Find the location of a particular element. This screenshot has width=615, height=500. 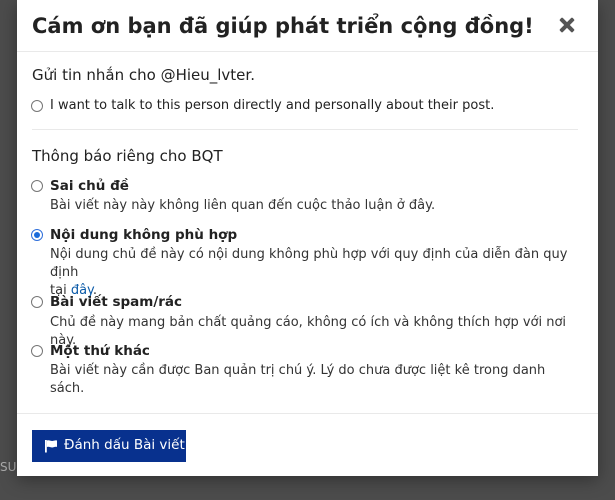

close-icon is located at coordinates (567, 25).